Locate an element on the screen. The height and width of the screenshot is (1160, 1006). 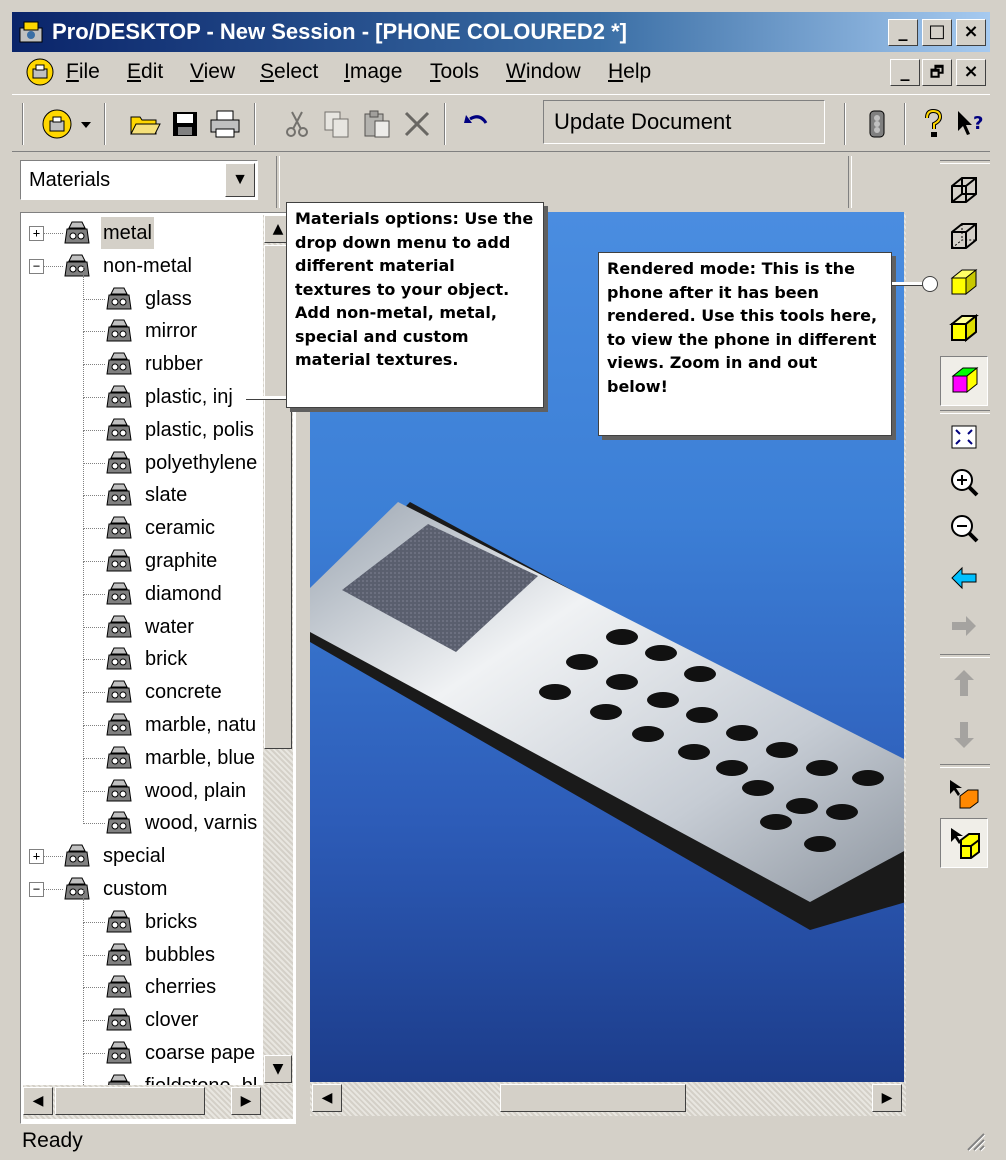
update-document-button: Update Document is located at coordinates (684, 122).